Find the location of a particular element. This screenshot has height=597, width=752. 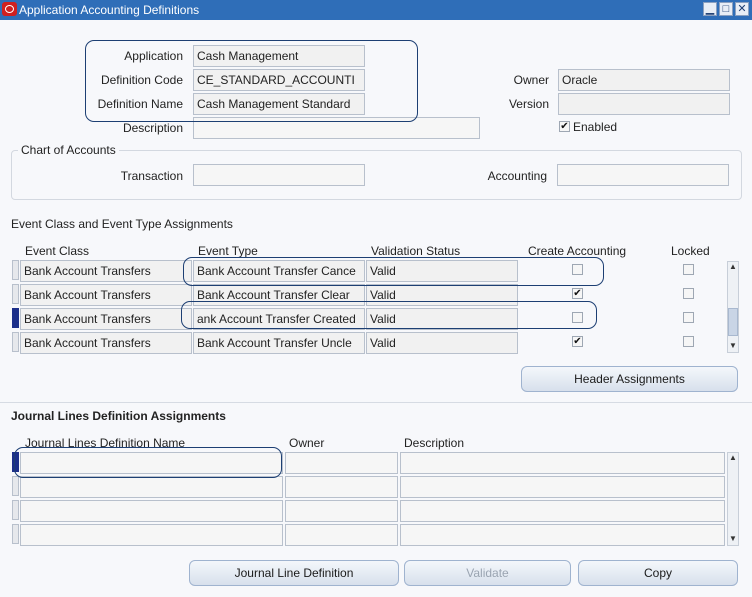

version-label: Version is located at coordinates (528, 104).